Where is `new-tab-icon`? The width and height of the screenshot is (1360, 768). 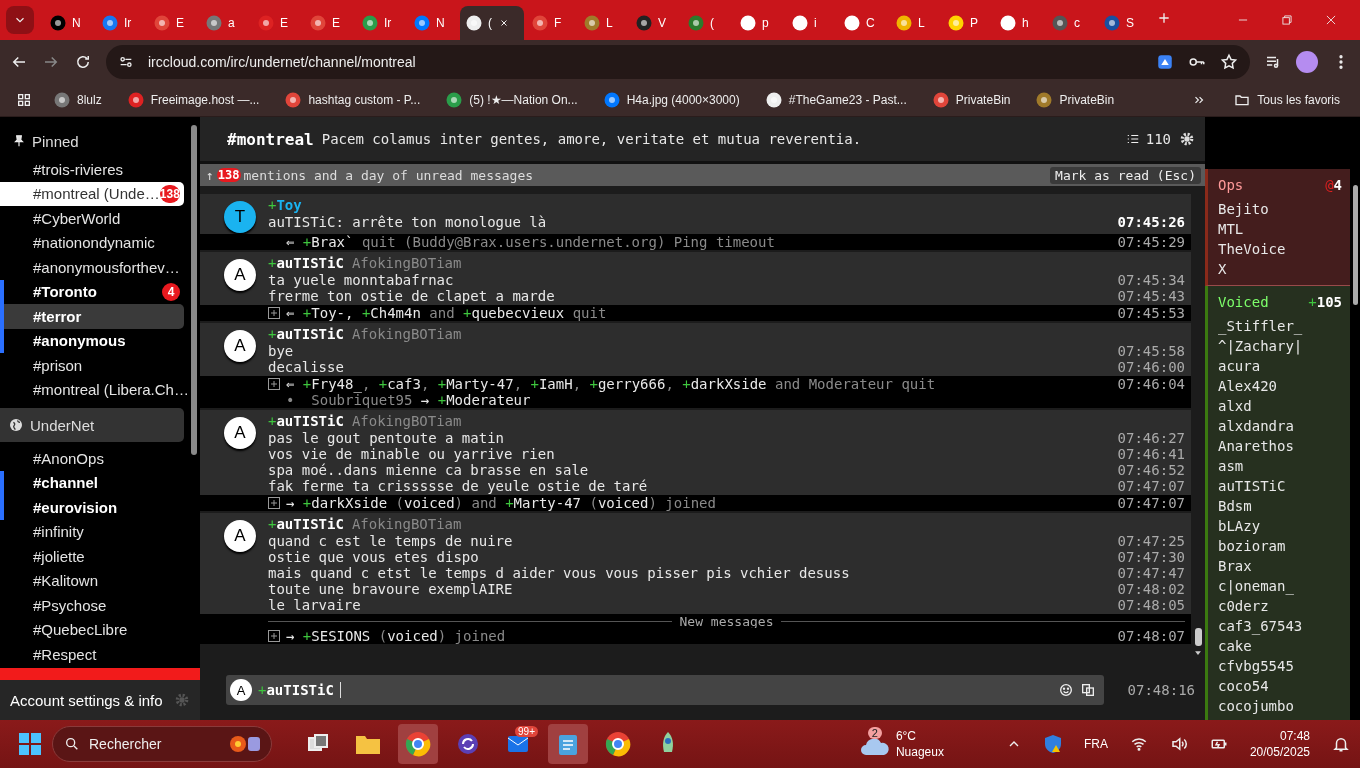 new-tab-icon is located at coordinates (1164, 18).